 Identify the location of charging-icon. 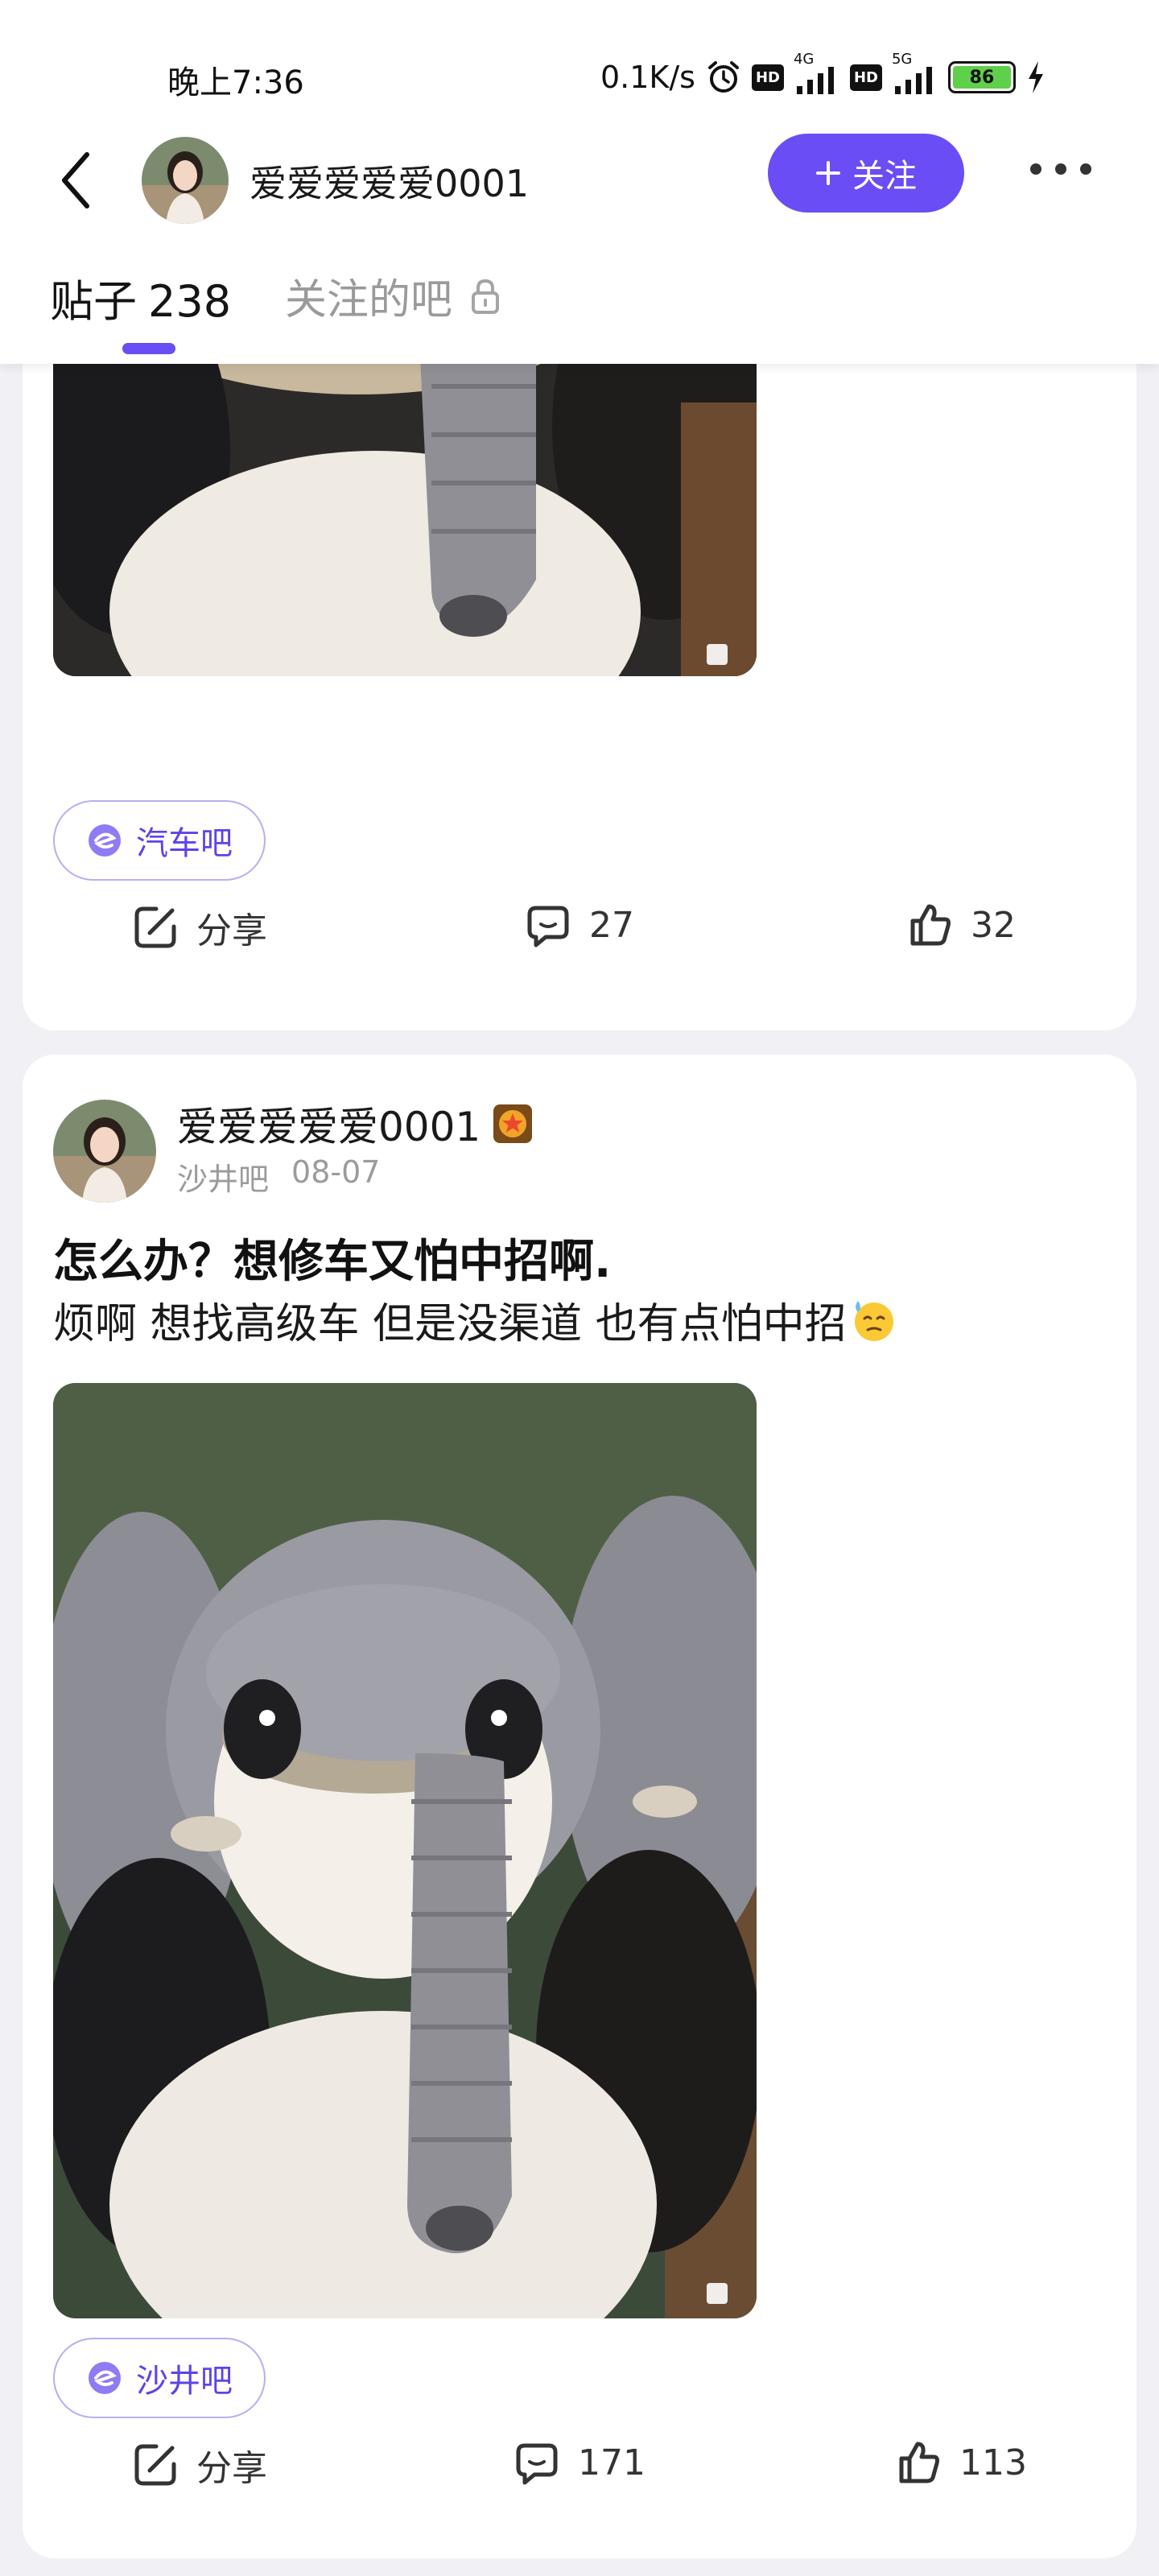
(1035, 77).